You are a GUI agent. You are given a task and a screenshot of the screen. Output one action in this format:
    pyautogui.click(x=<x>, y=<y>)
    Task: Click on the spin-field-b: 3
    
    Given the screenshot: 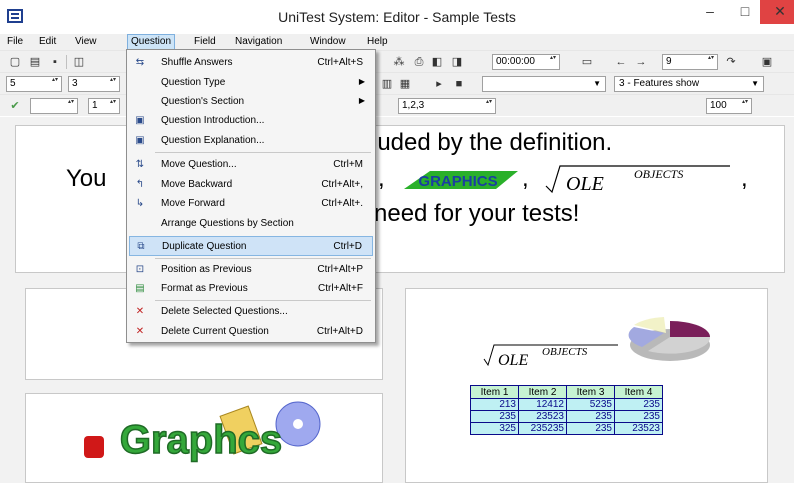 What is the action you would take?
    pyautogui.click(x=94, y=84)
    